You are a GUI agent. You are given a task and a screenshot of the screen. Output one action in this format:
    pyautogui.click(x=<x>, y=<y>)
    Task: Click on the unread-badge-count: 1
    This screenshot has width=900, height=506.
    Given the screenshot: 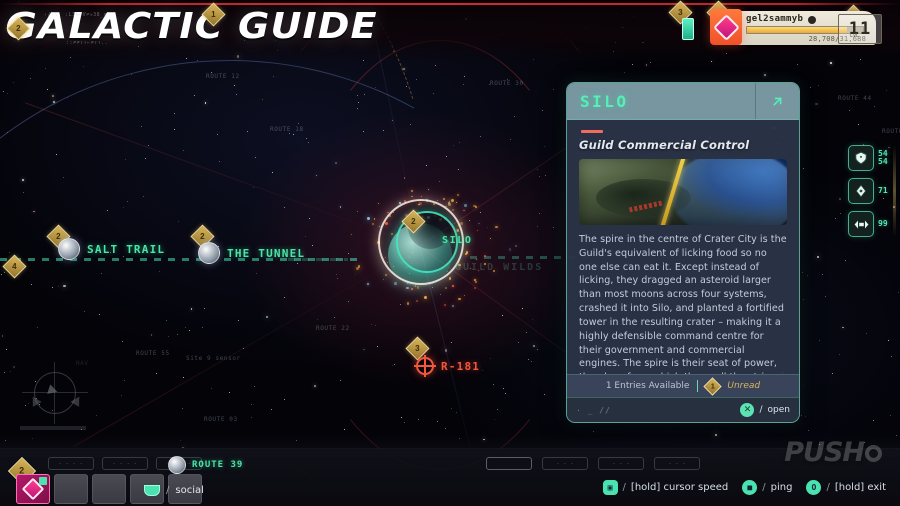 What is the action you would take?
    pyautogui.click(x=712, y=386)
    